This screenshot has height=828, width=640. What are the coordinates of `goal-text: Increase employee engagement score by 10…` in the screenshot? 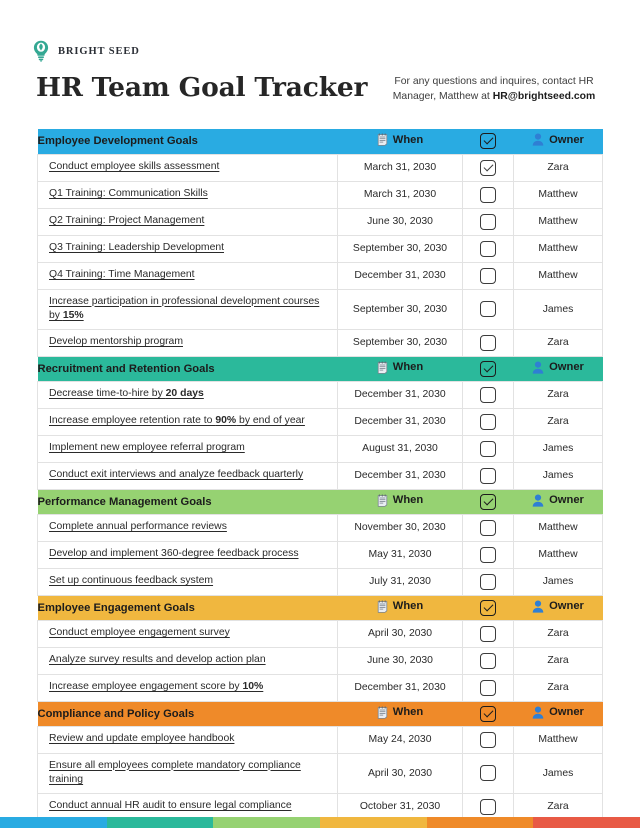 It's located at (187, 687).